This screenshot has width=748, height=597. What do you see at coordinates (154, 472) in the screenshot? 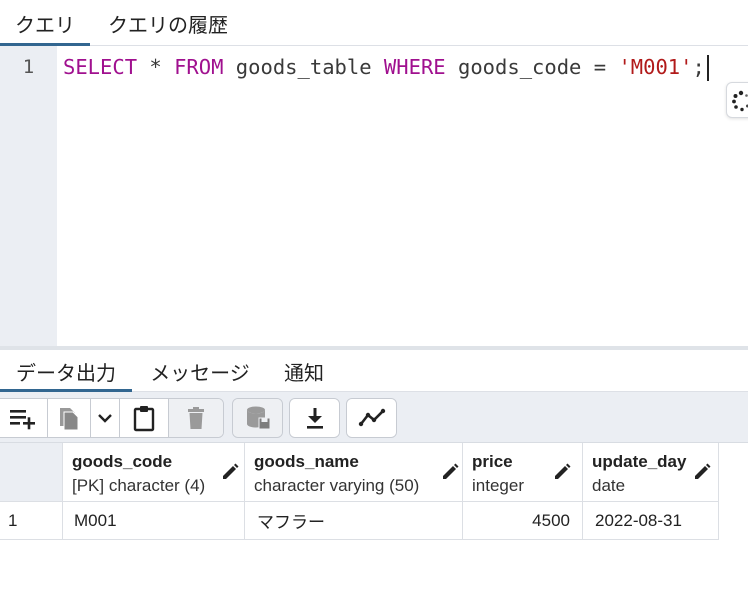
I see `column-header-goods-code: goods_code [PK] character (4)` at bounding box center [154, 472].